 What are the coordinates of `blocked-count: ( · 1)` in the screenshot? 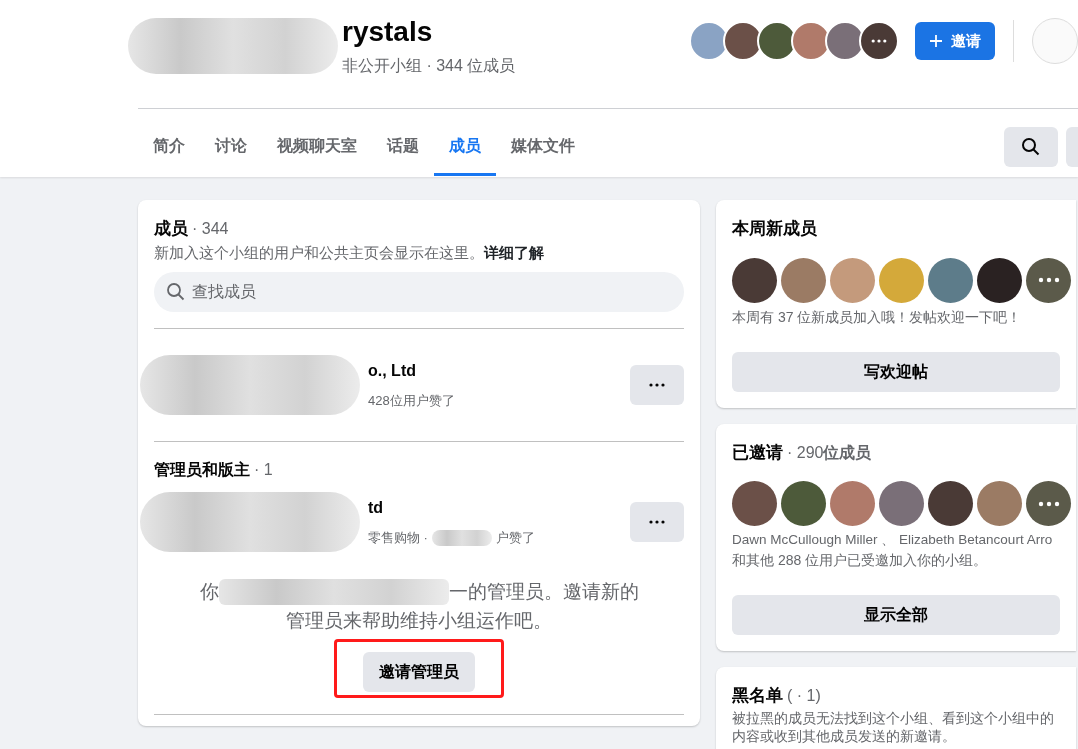 It's located at (804, 696).